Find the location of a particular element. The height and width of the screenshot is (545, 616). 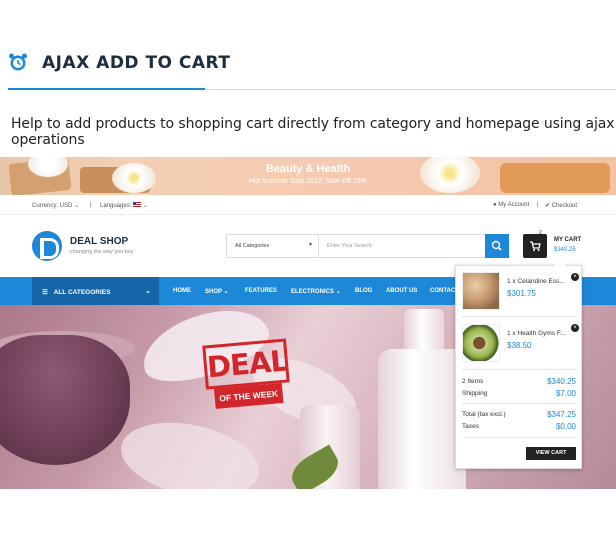

search-button is located at coordinates (497, 246).